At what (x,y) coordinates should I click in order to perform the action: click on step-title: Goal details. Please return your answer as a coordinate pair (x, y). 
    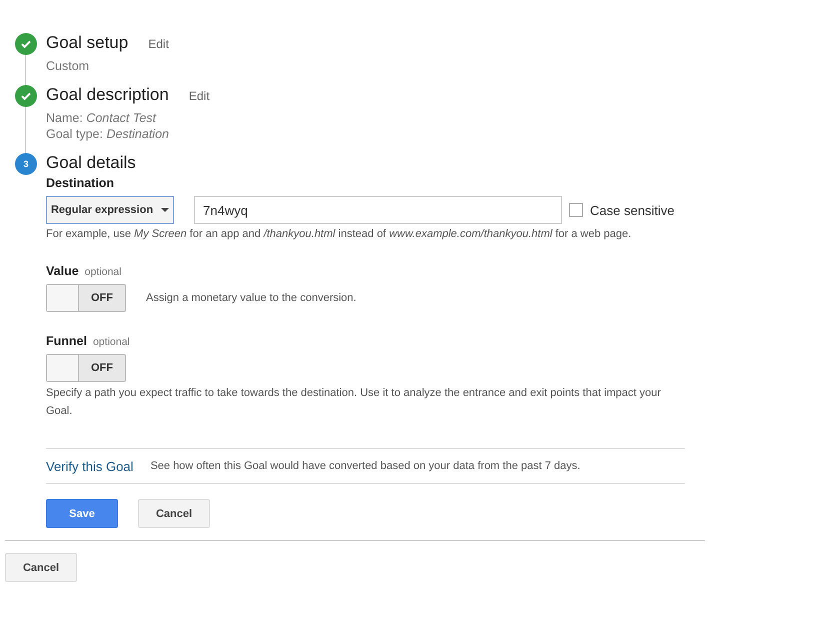
    Looking at the image, I should click on (91, 163).